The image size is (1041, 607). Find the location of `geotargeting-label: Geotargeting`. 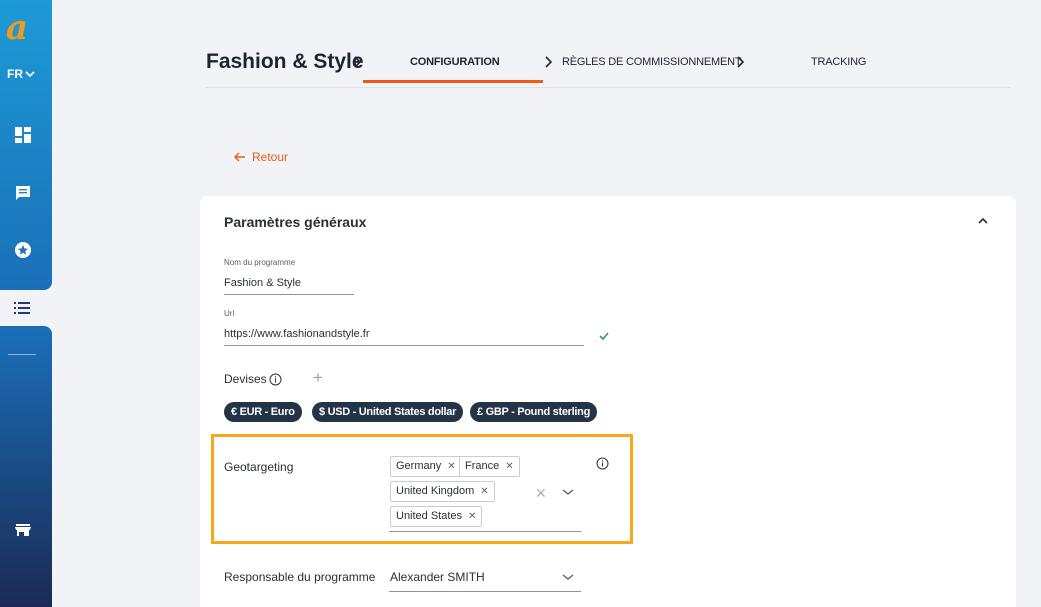

geotargeting-label: Geotargeting is located at coordinates (259, 467).